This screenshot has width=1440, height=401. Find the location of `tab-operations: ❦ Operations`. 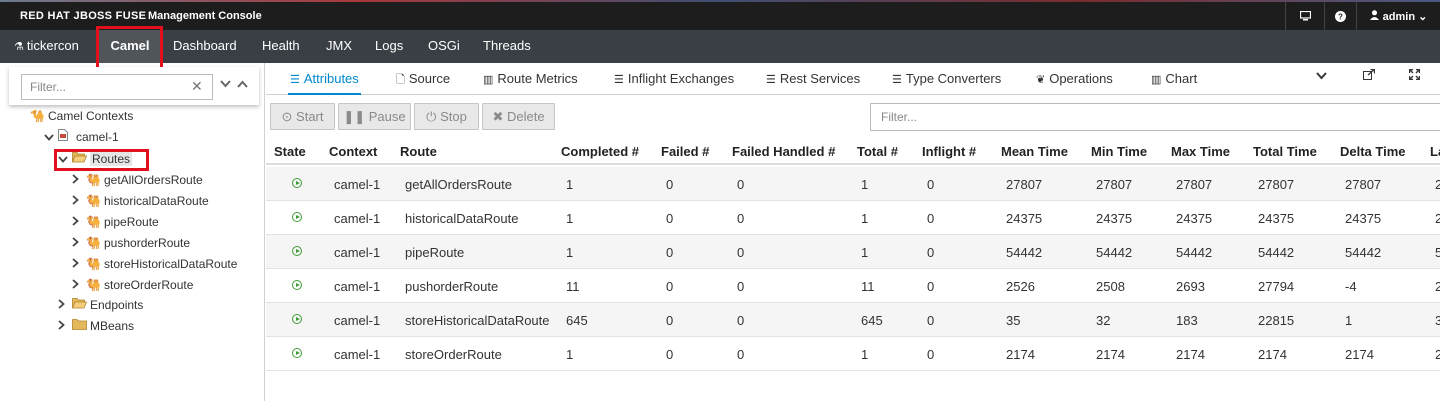

tab-operations: ❦ Operations is located at coordinates (1074, 79).